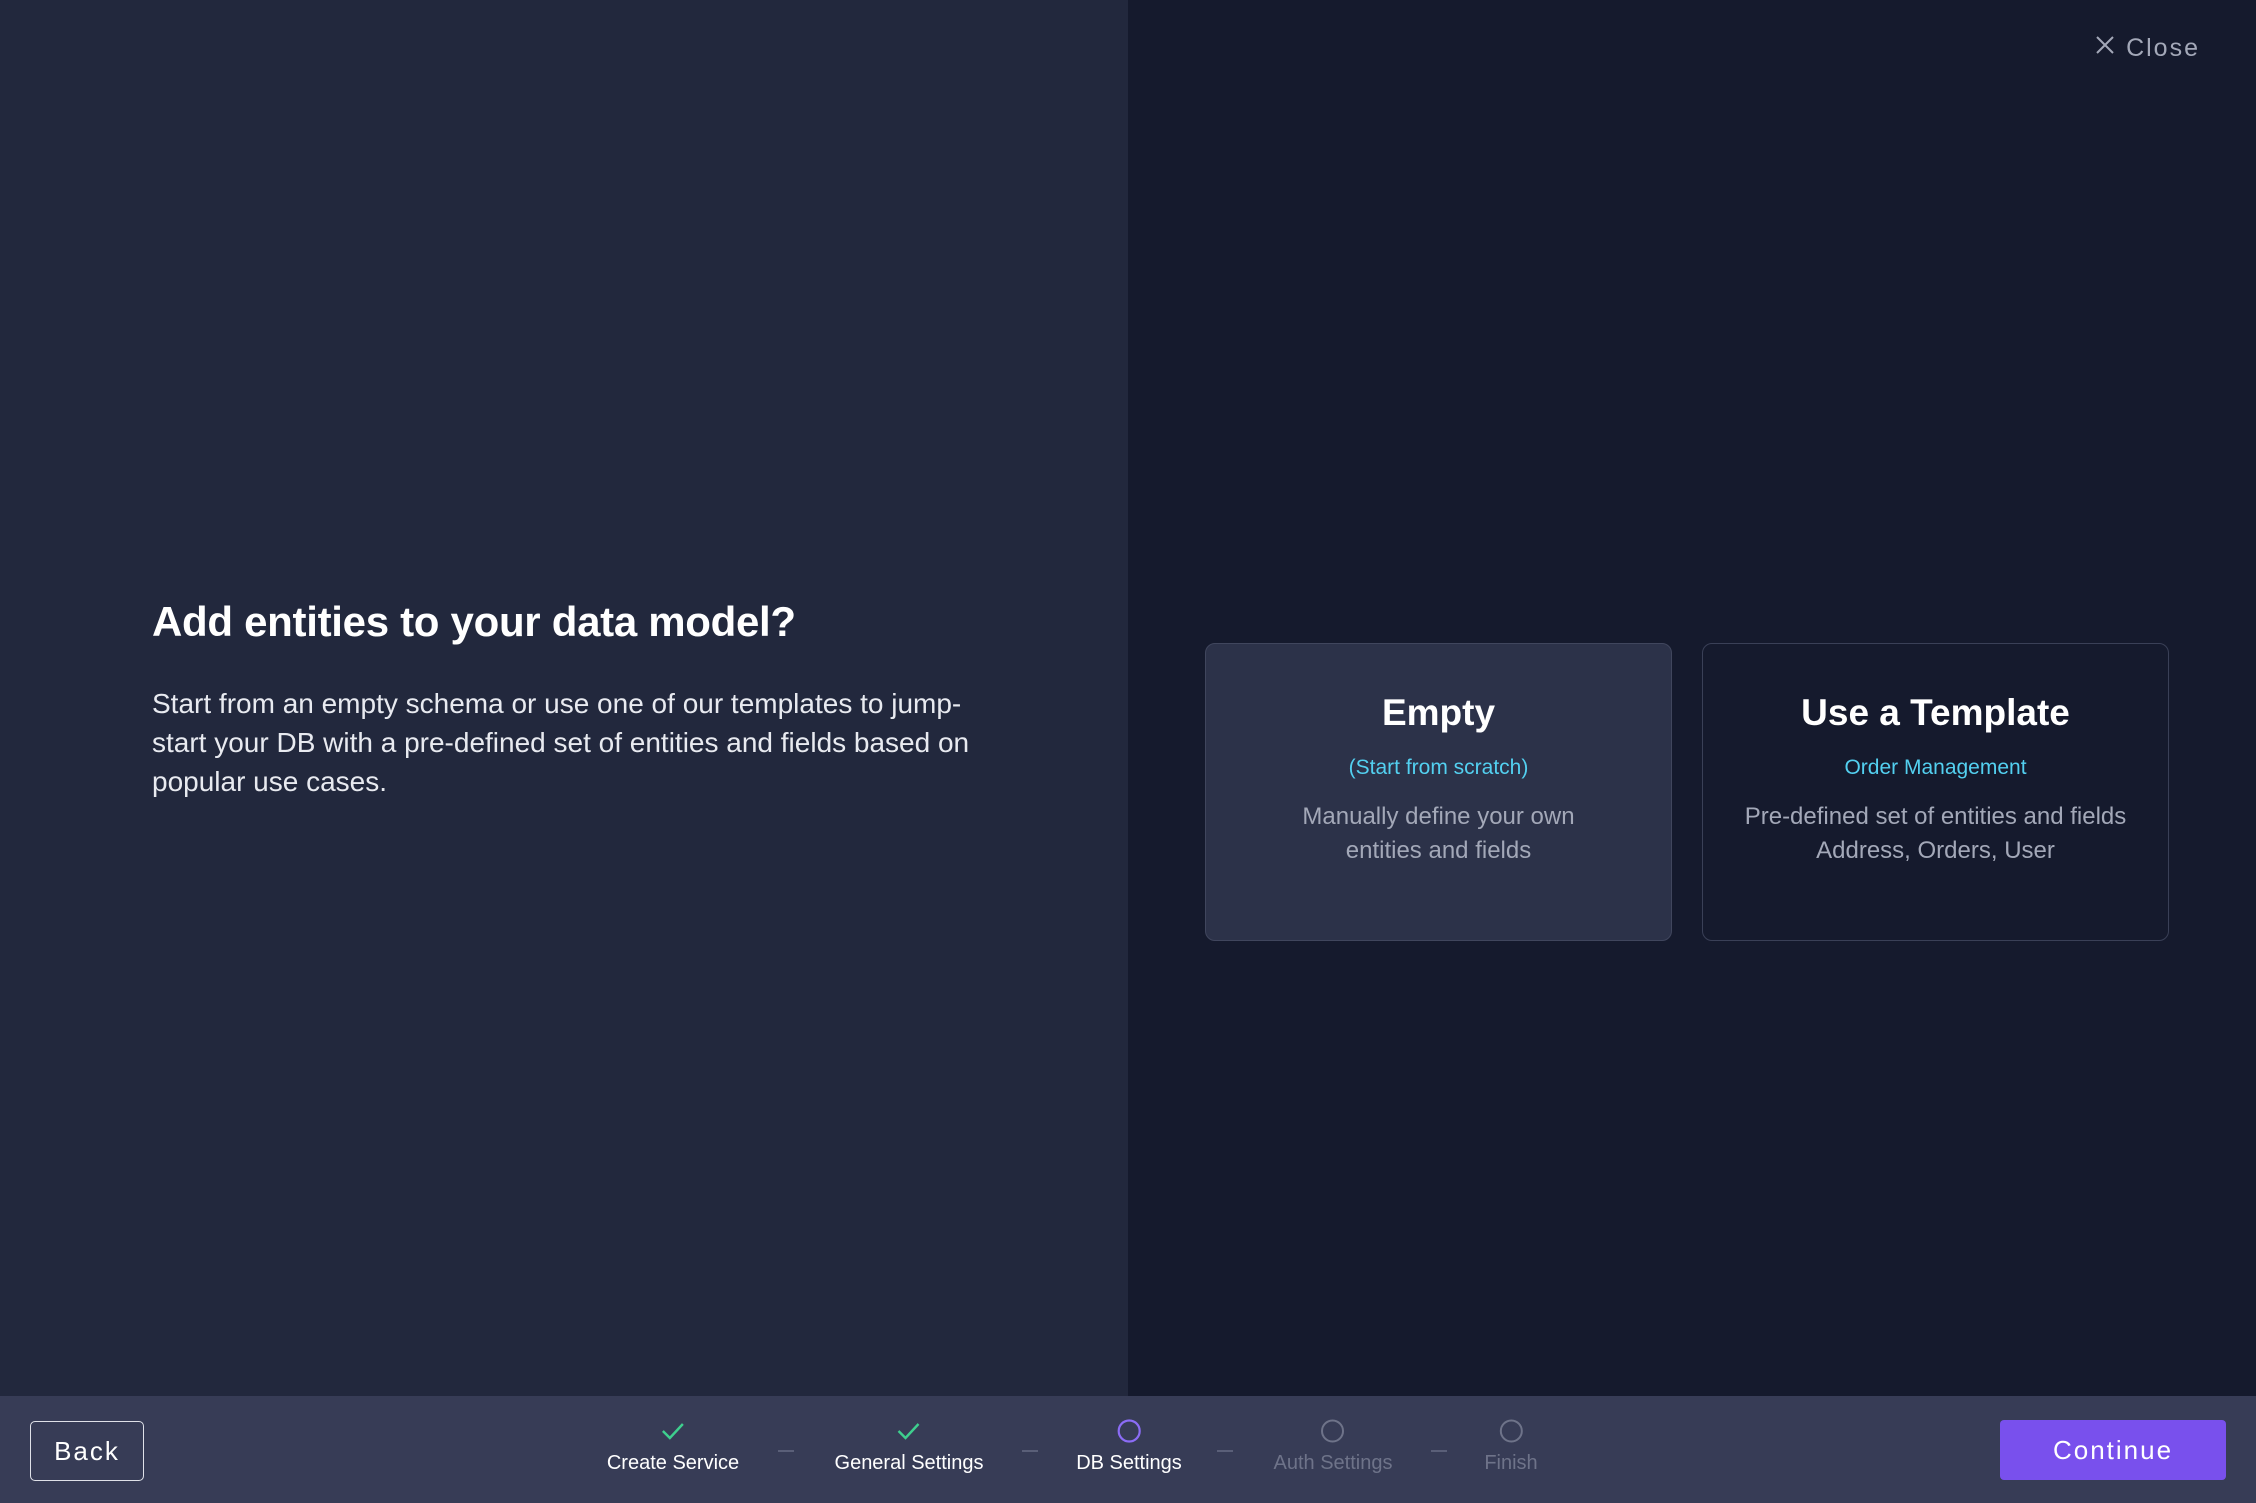 This screenshot has width=2256, height=1503. What do you see at coordinates (1129, 1463) in the screenshot?
I see `step-label: DB Settings` at bounding box center [1129, 1463].